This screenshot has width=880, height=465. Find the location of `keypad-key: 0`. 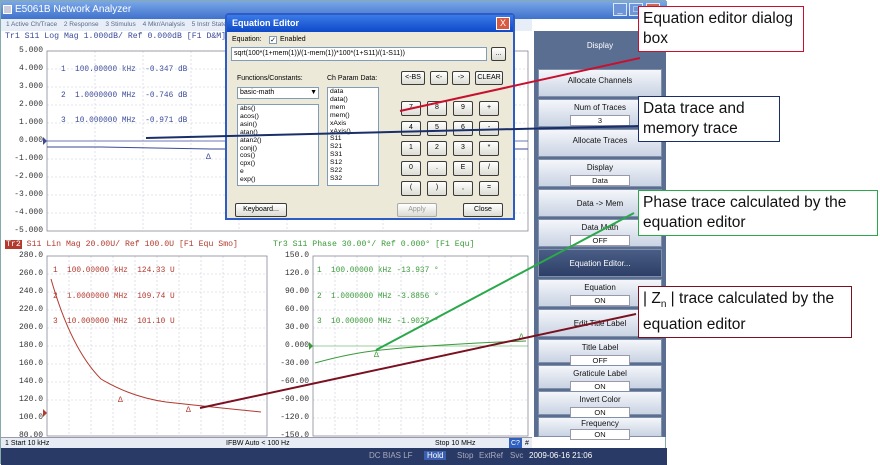

keypad-key: 0 is located at coordinates (411, 168).